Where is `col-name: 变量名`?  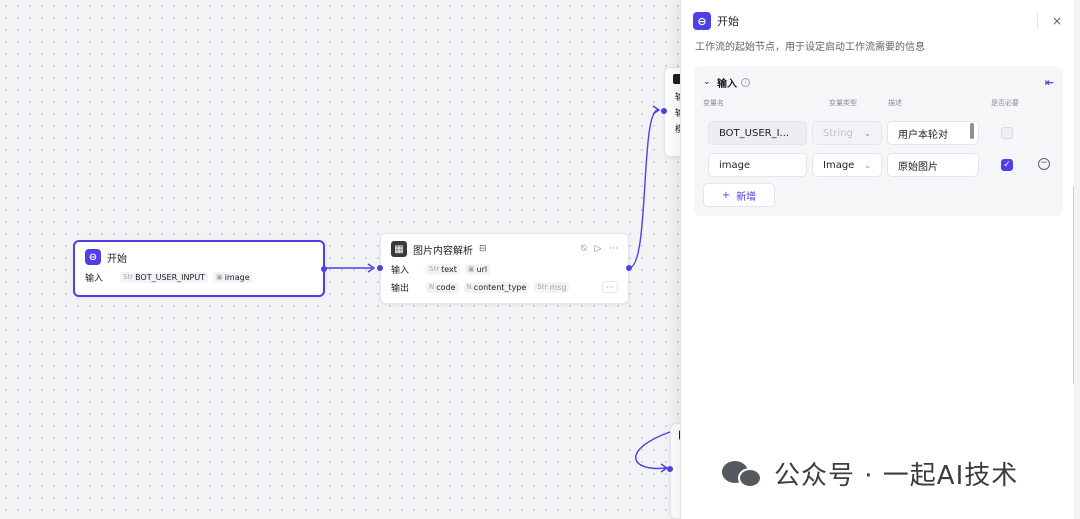 col-name: 变量名 is located at coordinates (713, 103).